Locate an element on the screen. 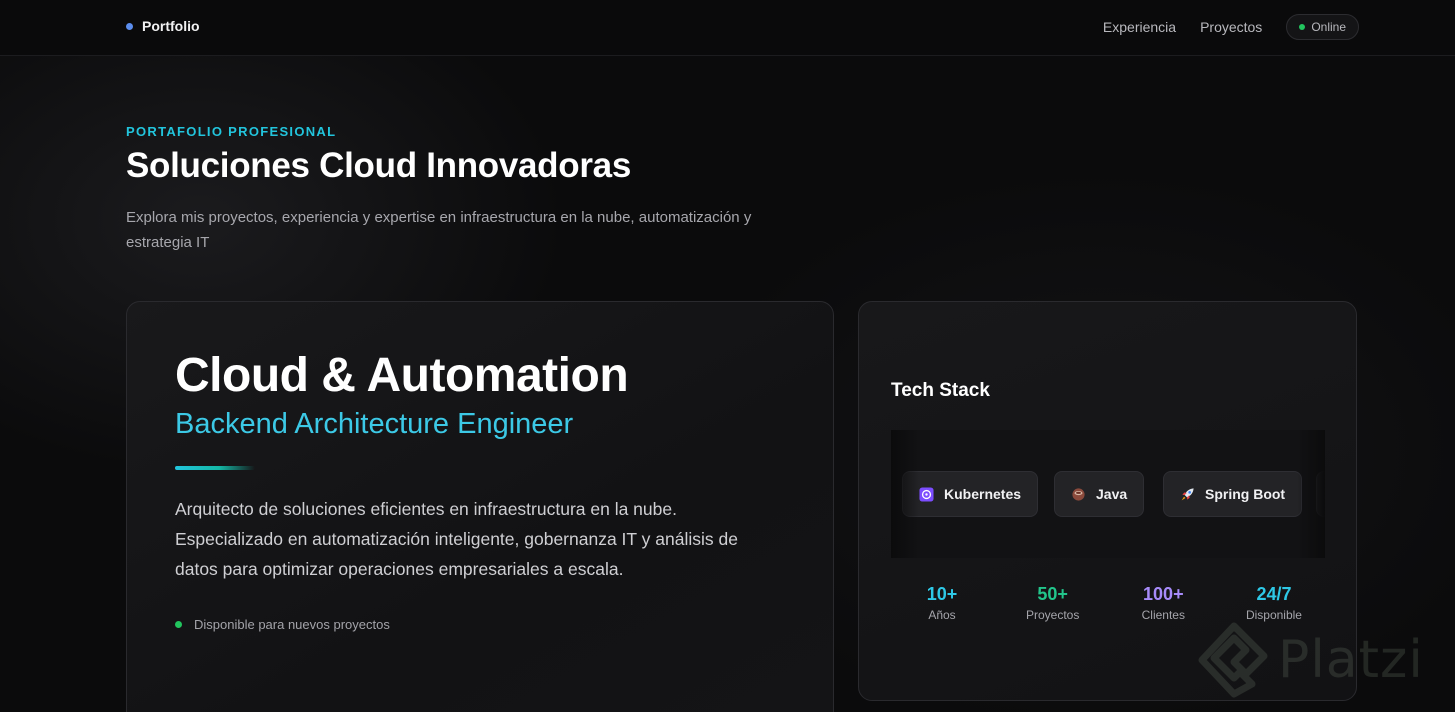  tech-chip-label: Kubernetes is located at coordinates (983, 494).